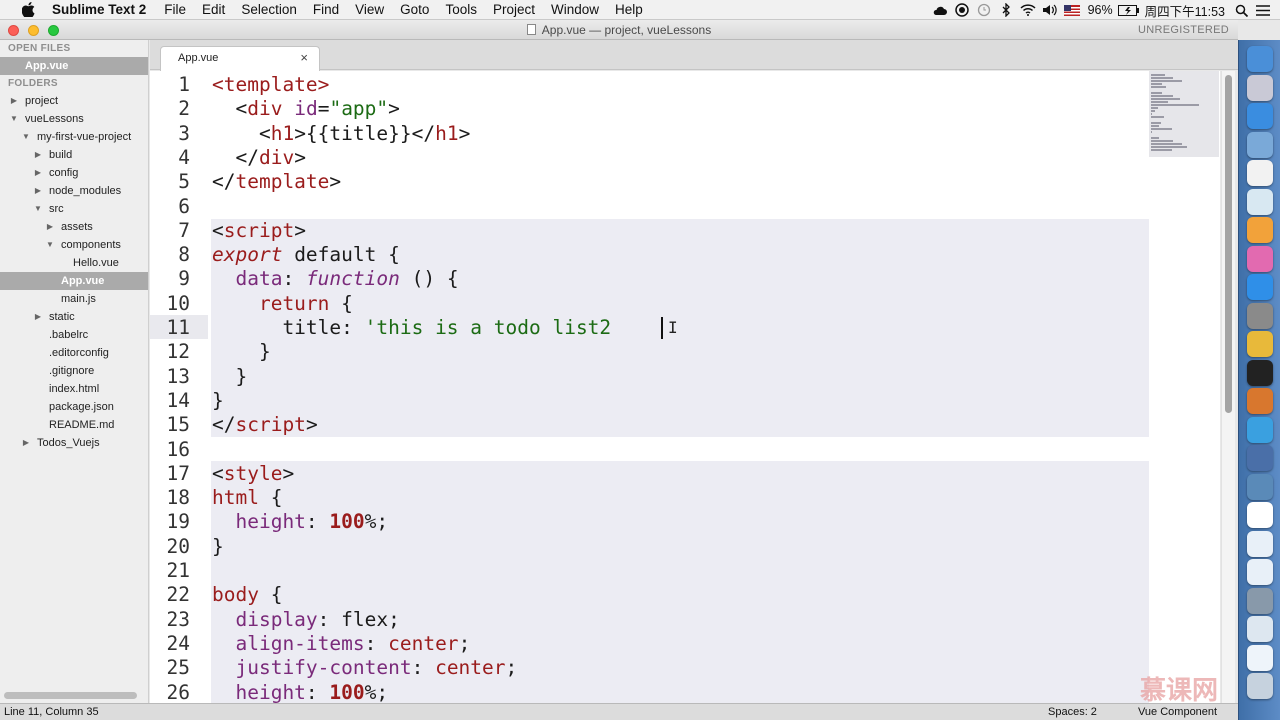 Image resolution: width=1280 pixels, height=720 pixels. I want to click on code-token: 'this is a todo list2, so click(488, 327).